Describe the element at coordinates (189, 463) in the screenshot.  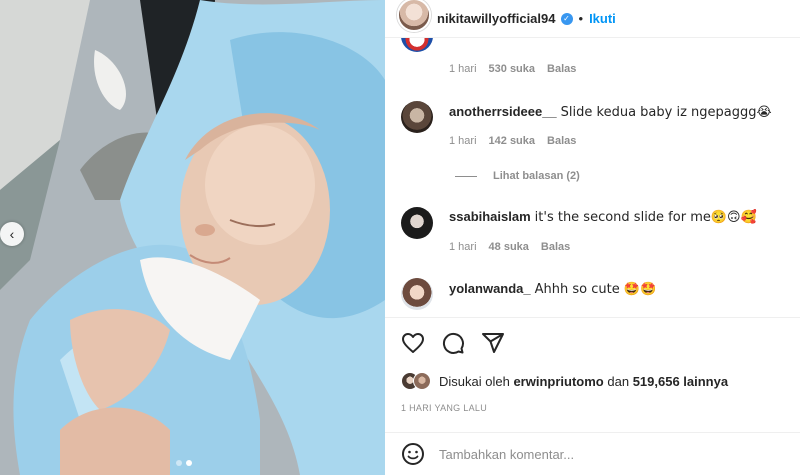
I see `carousel-dot-active` at that location.